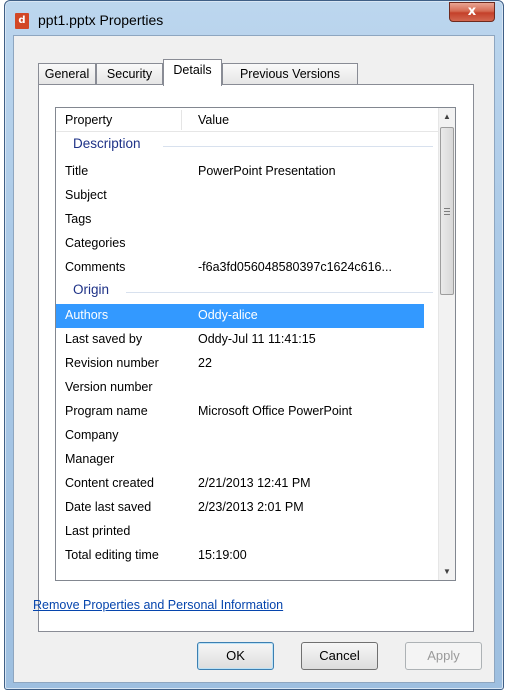 The image size is (508, 693). Describe the element at coordinates (267, 171) in the screenshot. I see `property-value: PowerPoint Presentation` at that location.